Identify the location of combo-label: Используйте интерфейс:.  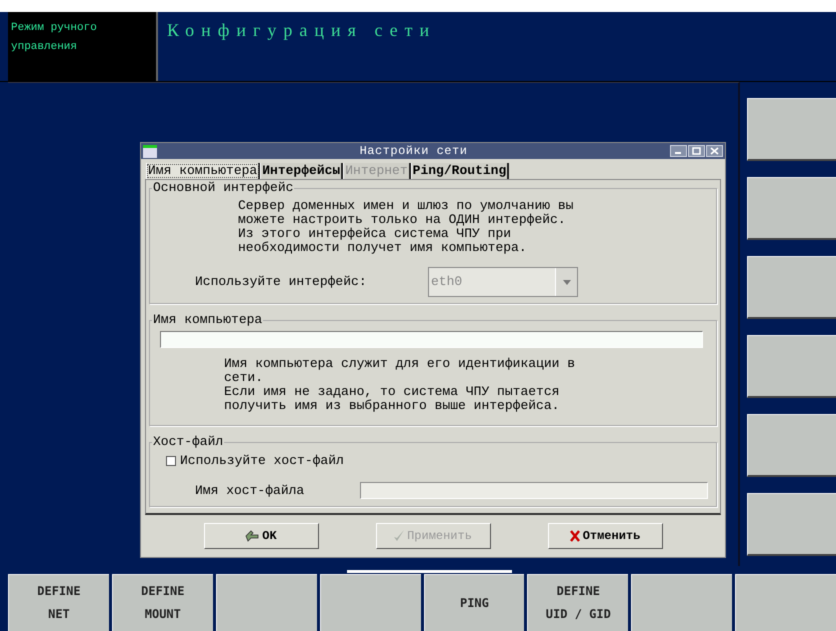
(281, 282).